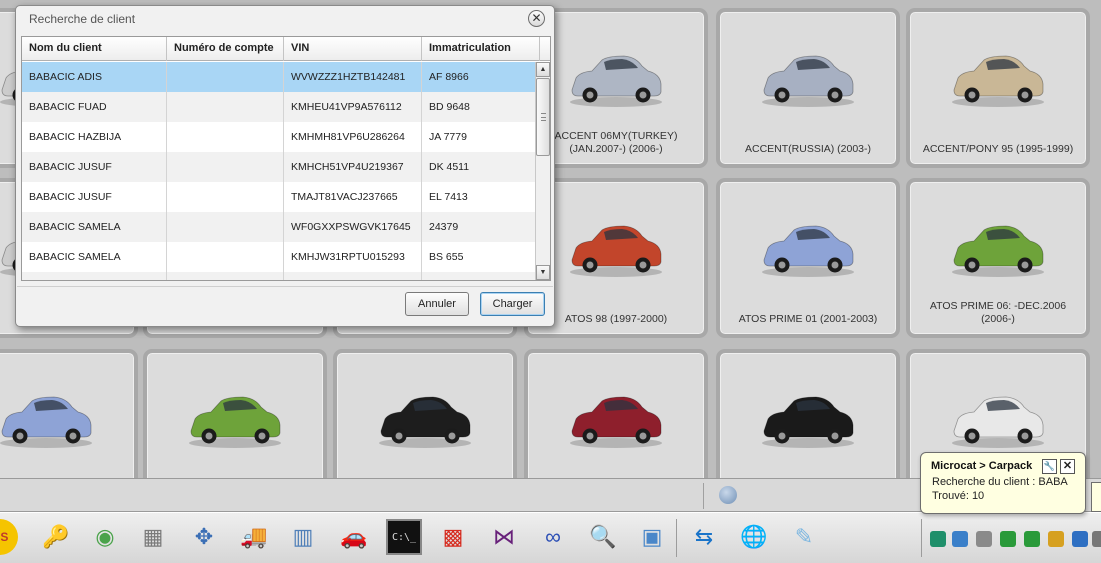  I want to click on terminal-icon: C:\_, so click(404, 537).